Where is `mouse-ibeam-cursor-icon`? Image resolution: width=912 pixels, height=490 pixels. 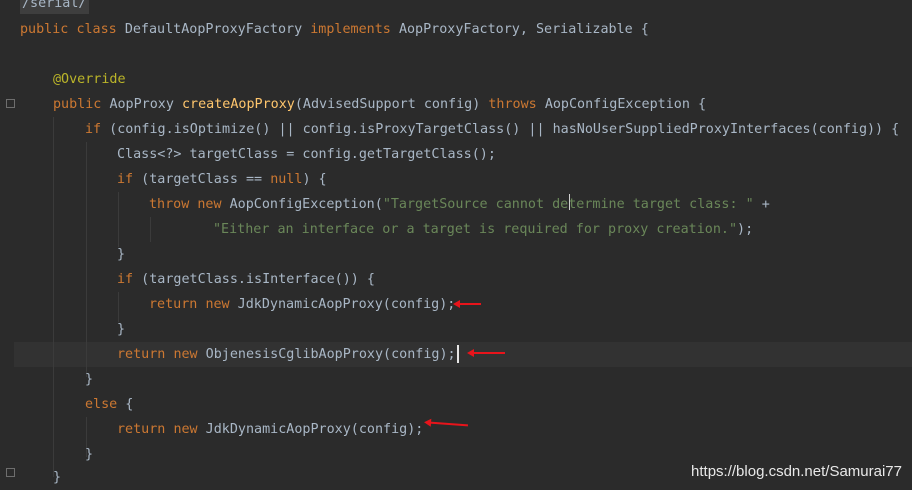
mouse-ibeam-cursor-icon is located at coordinates (570, 202).